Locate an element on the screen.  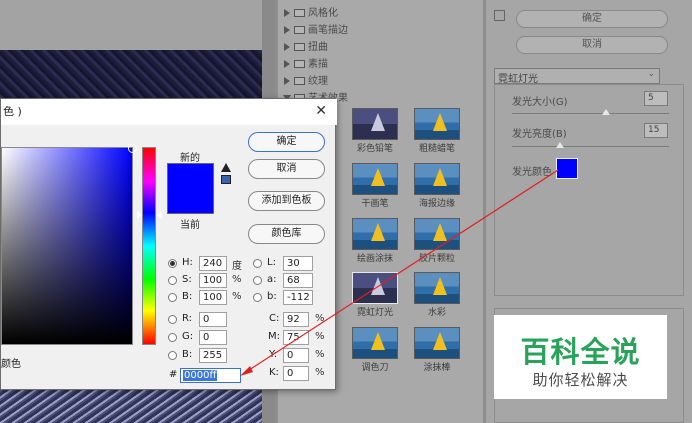
category-texture: 纹理 is located at coordinates (382, 82).